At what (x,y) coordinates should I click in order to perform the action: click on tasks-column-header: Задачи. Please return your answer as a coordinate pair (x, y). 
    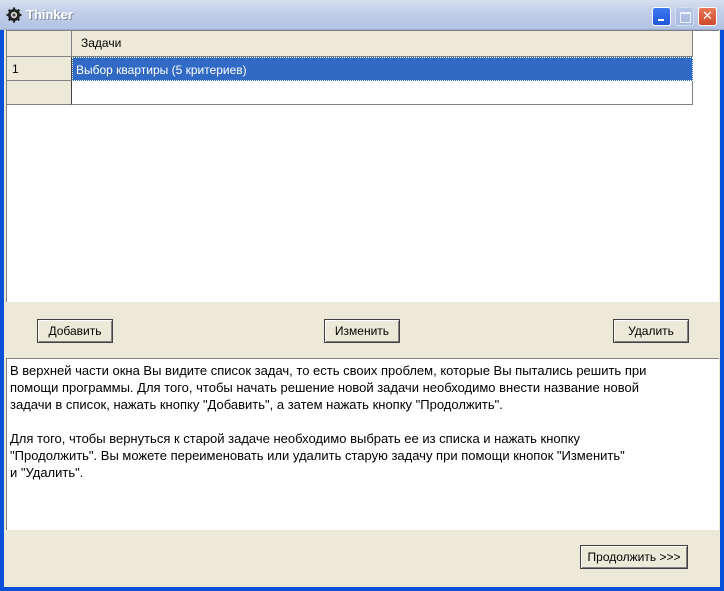
    Looking at the image, I should click on (382, 44).